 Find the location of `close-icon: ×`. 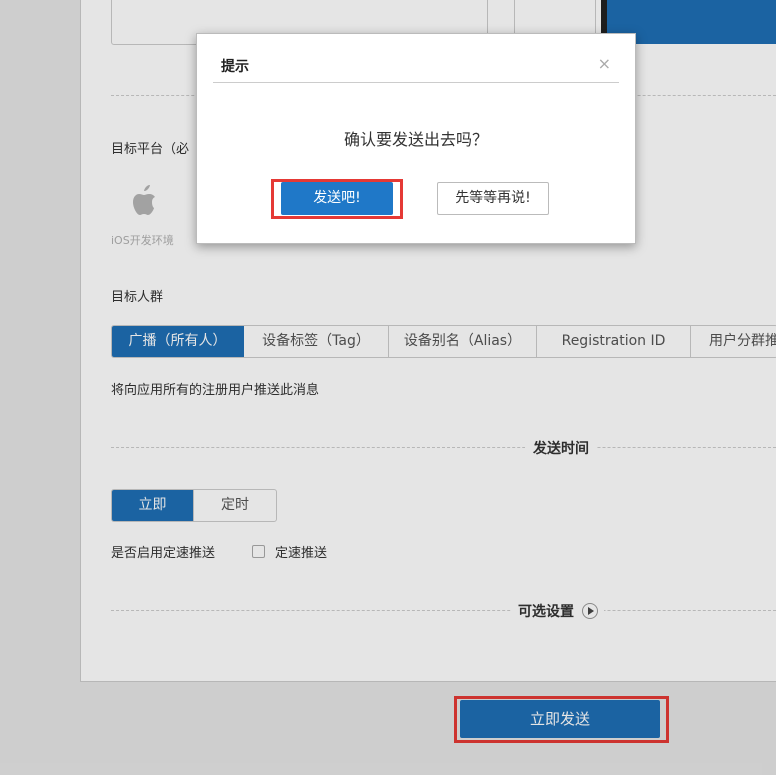

close-icon: × is located at coordinates (604, 63).